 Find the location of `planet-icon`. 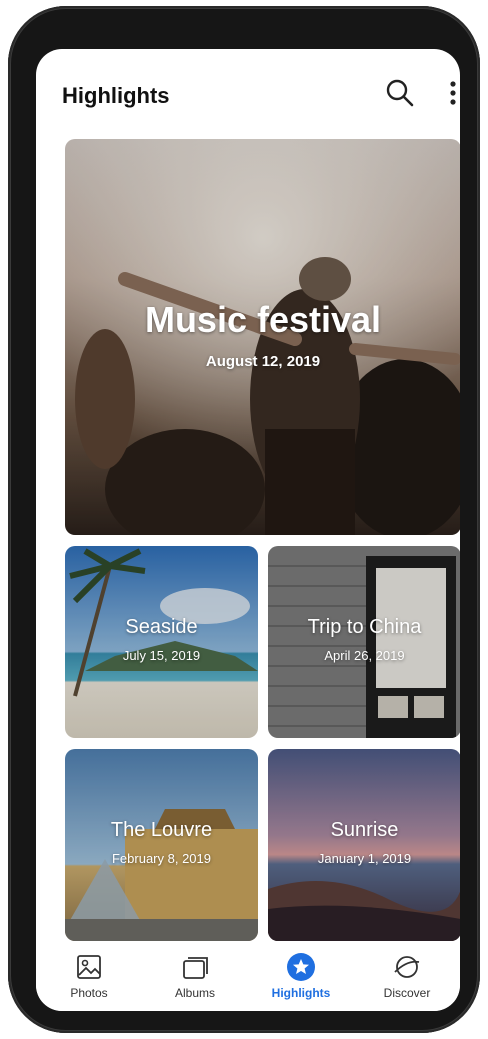

planet-icon is located at coordinates (407, 967).